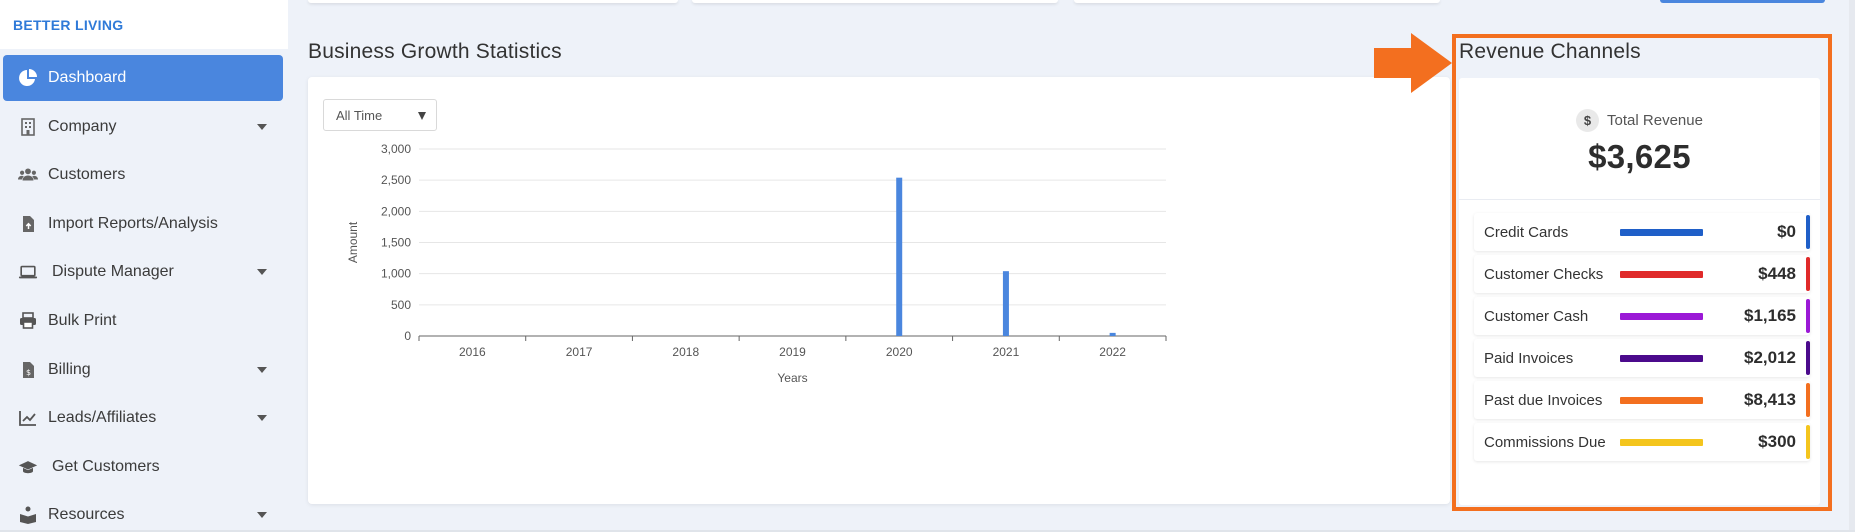  I want to click on channel-name: Customer Cash, so click(1536, 316).